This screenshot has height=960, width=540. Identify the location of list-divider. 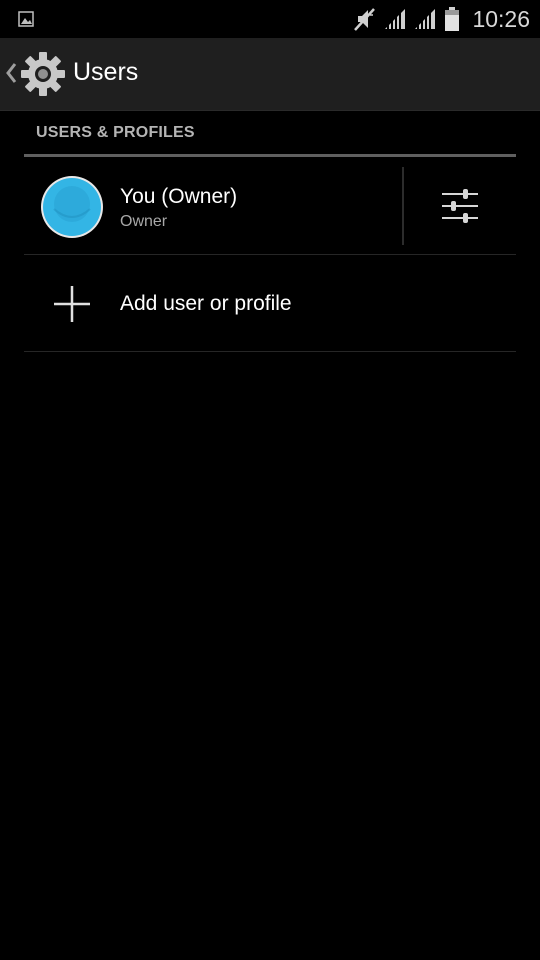
(270, 351).